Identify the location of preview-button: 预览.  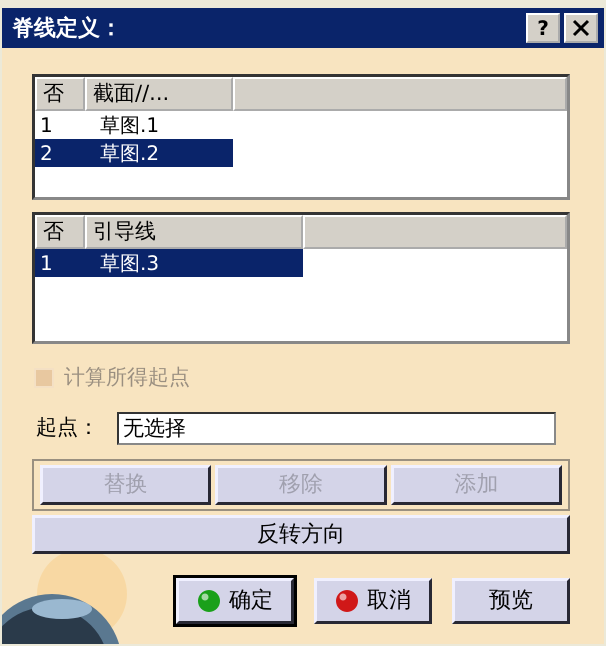
(511, 601).